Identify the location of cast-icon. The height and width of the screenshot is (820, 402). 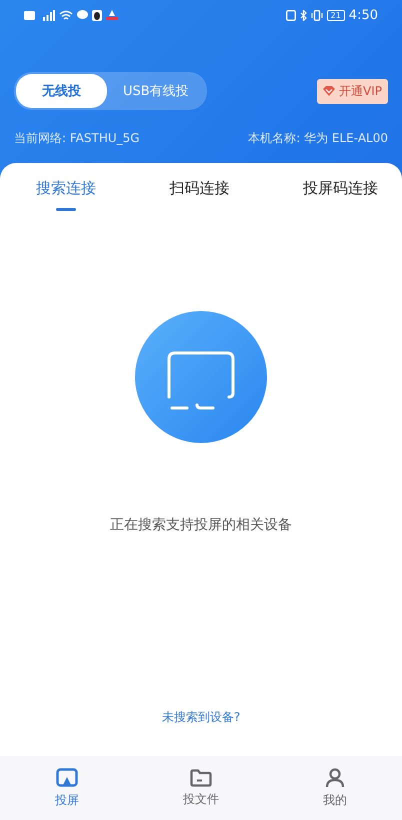
(67, 778).